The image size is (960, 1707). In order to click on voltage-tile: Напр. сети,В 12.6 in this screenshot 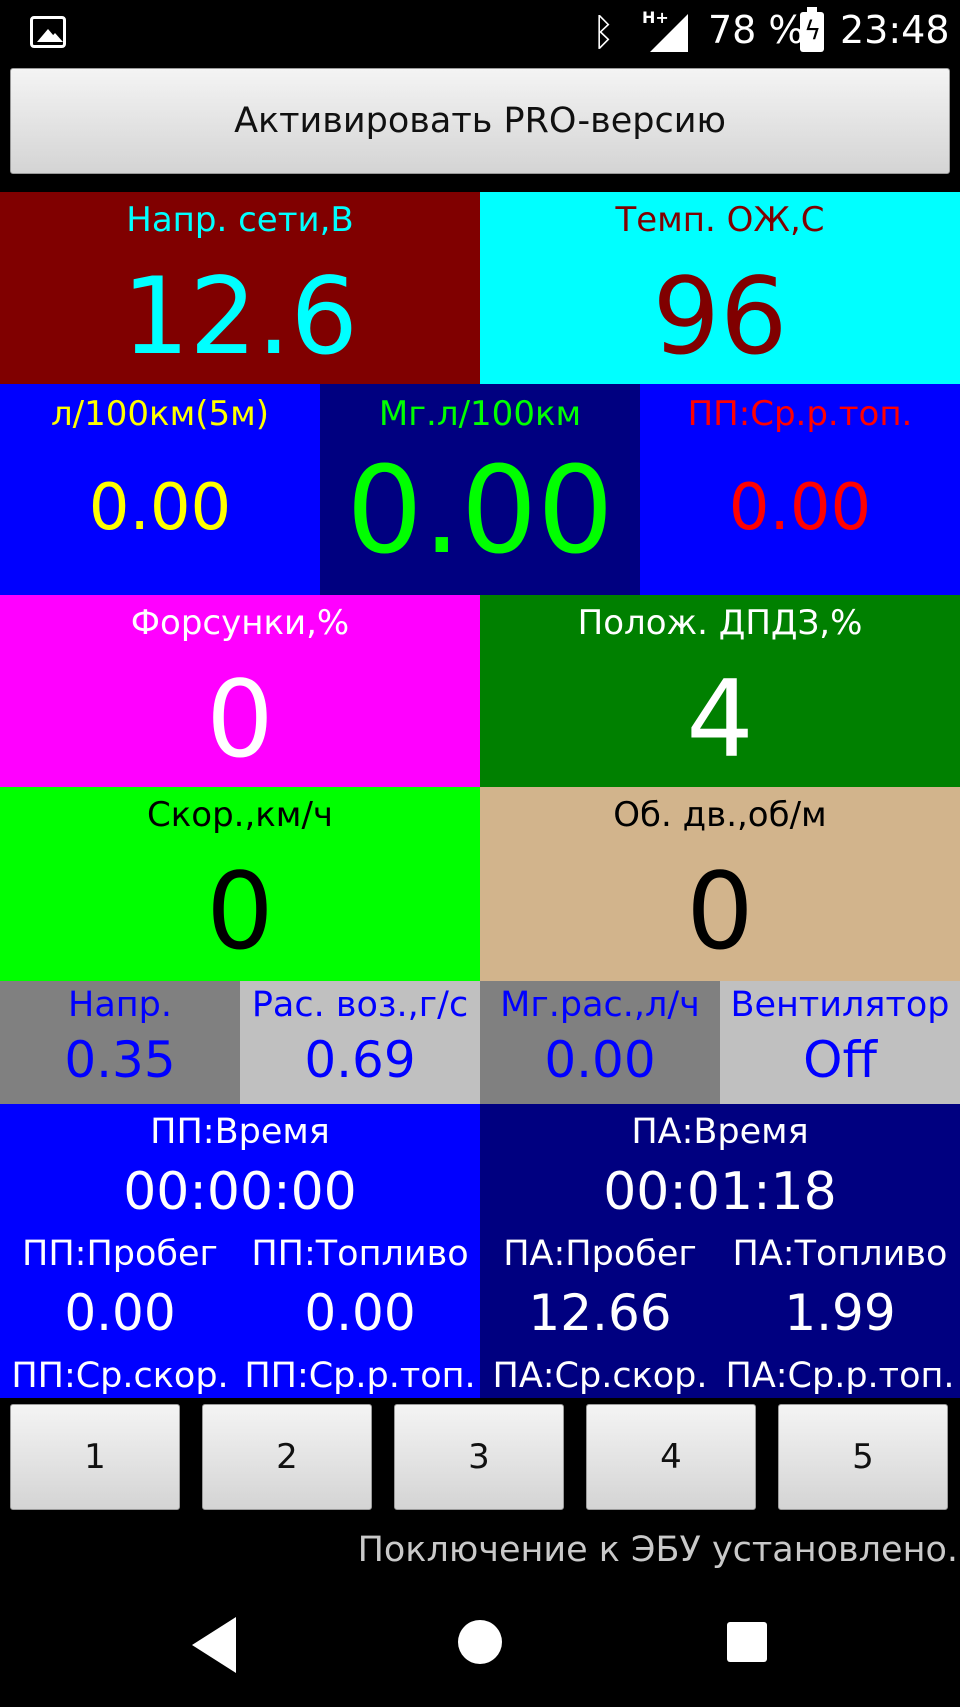, I will do `click(240, 288)`.